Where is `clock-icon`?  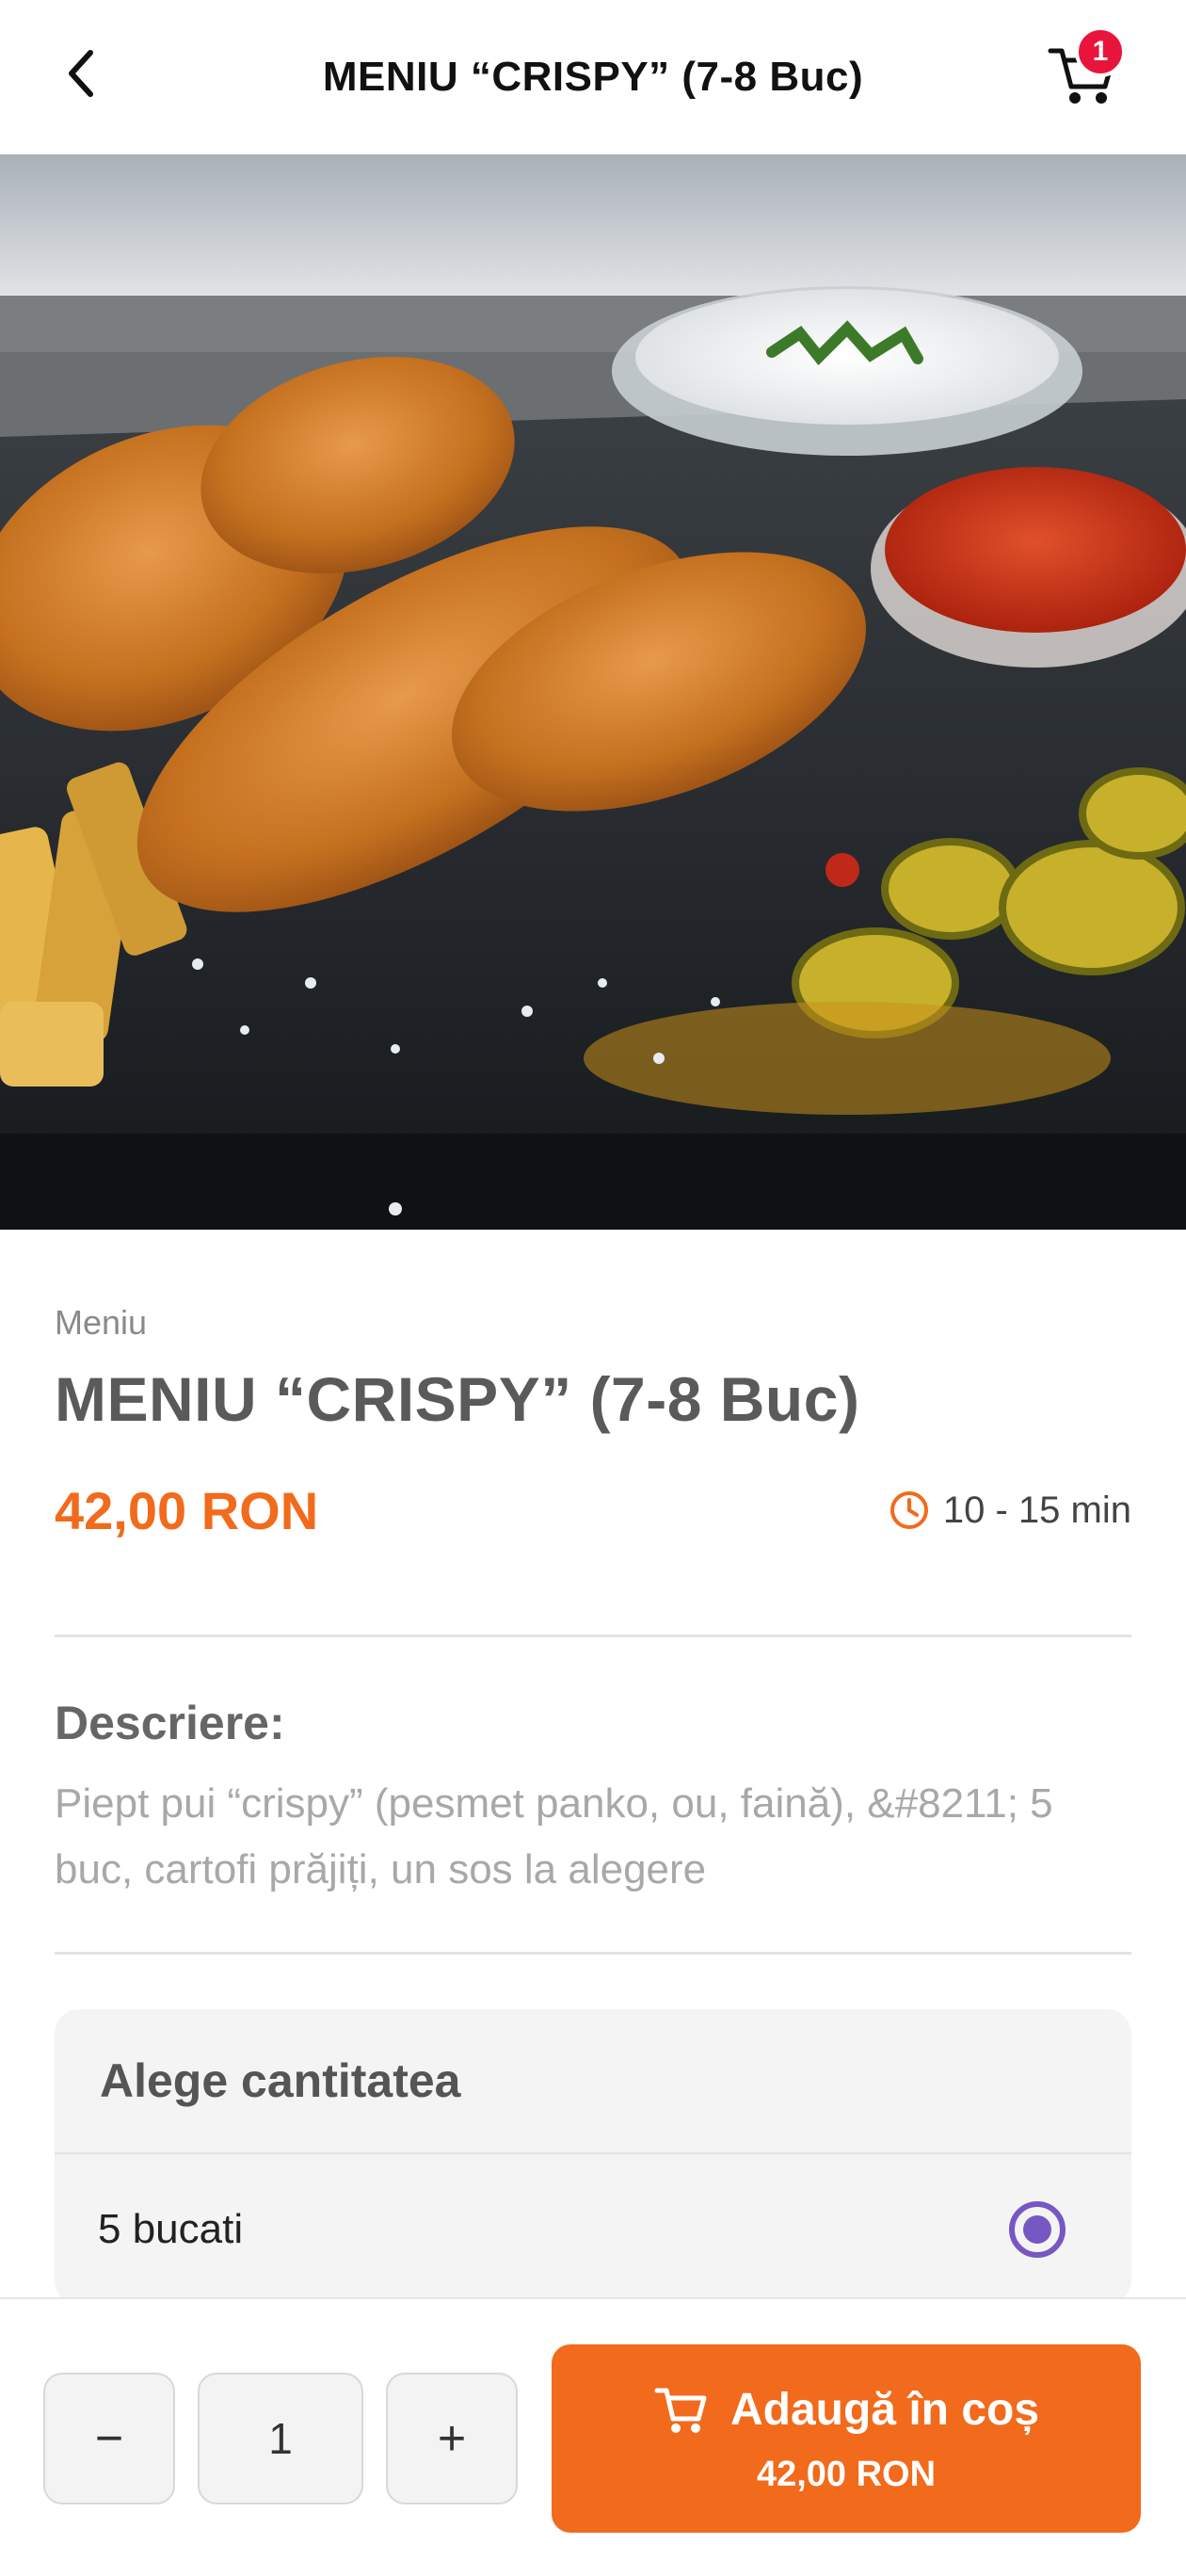 clock-icon is located at coordinates (909, 1510).